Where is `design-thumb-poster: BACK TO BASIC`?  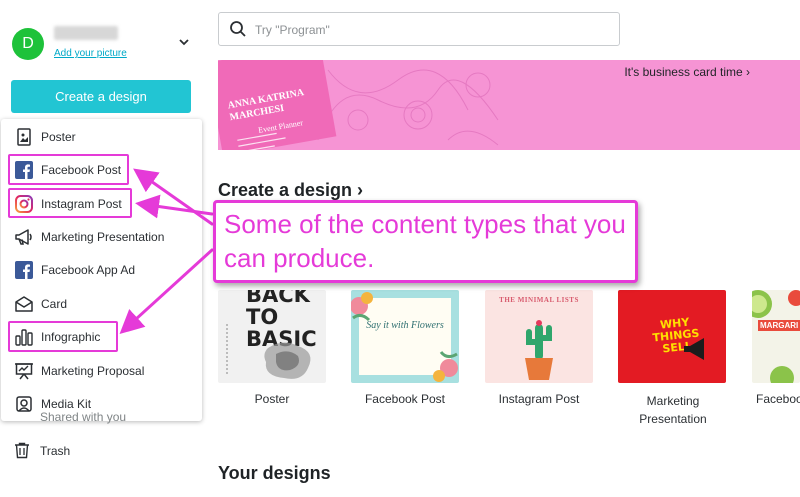 design-thumb-poster: BACK TO BASIC is located at coordinates (272, 336).